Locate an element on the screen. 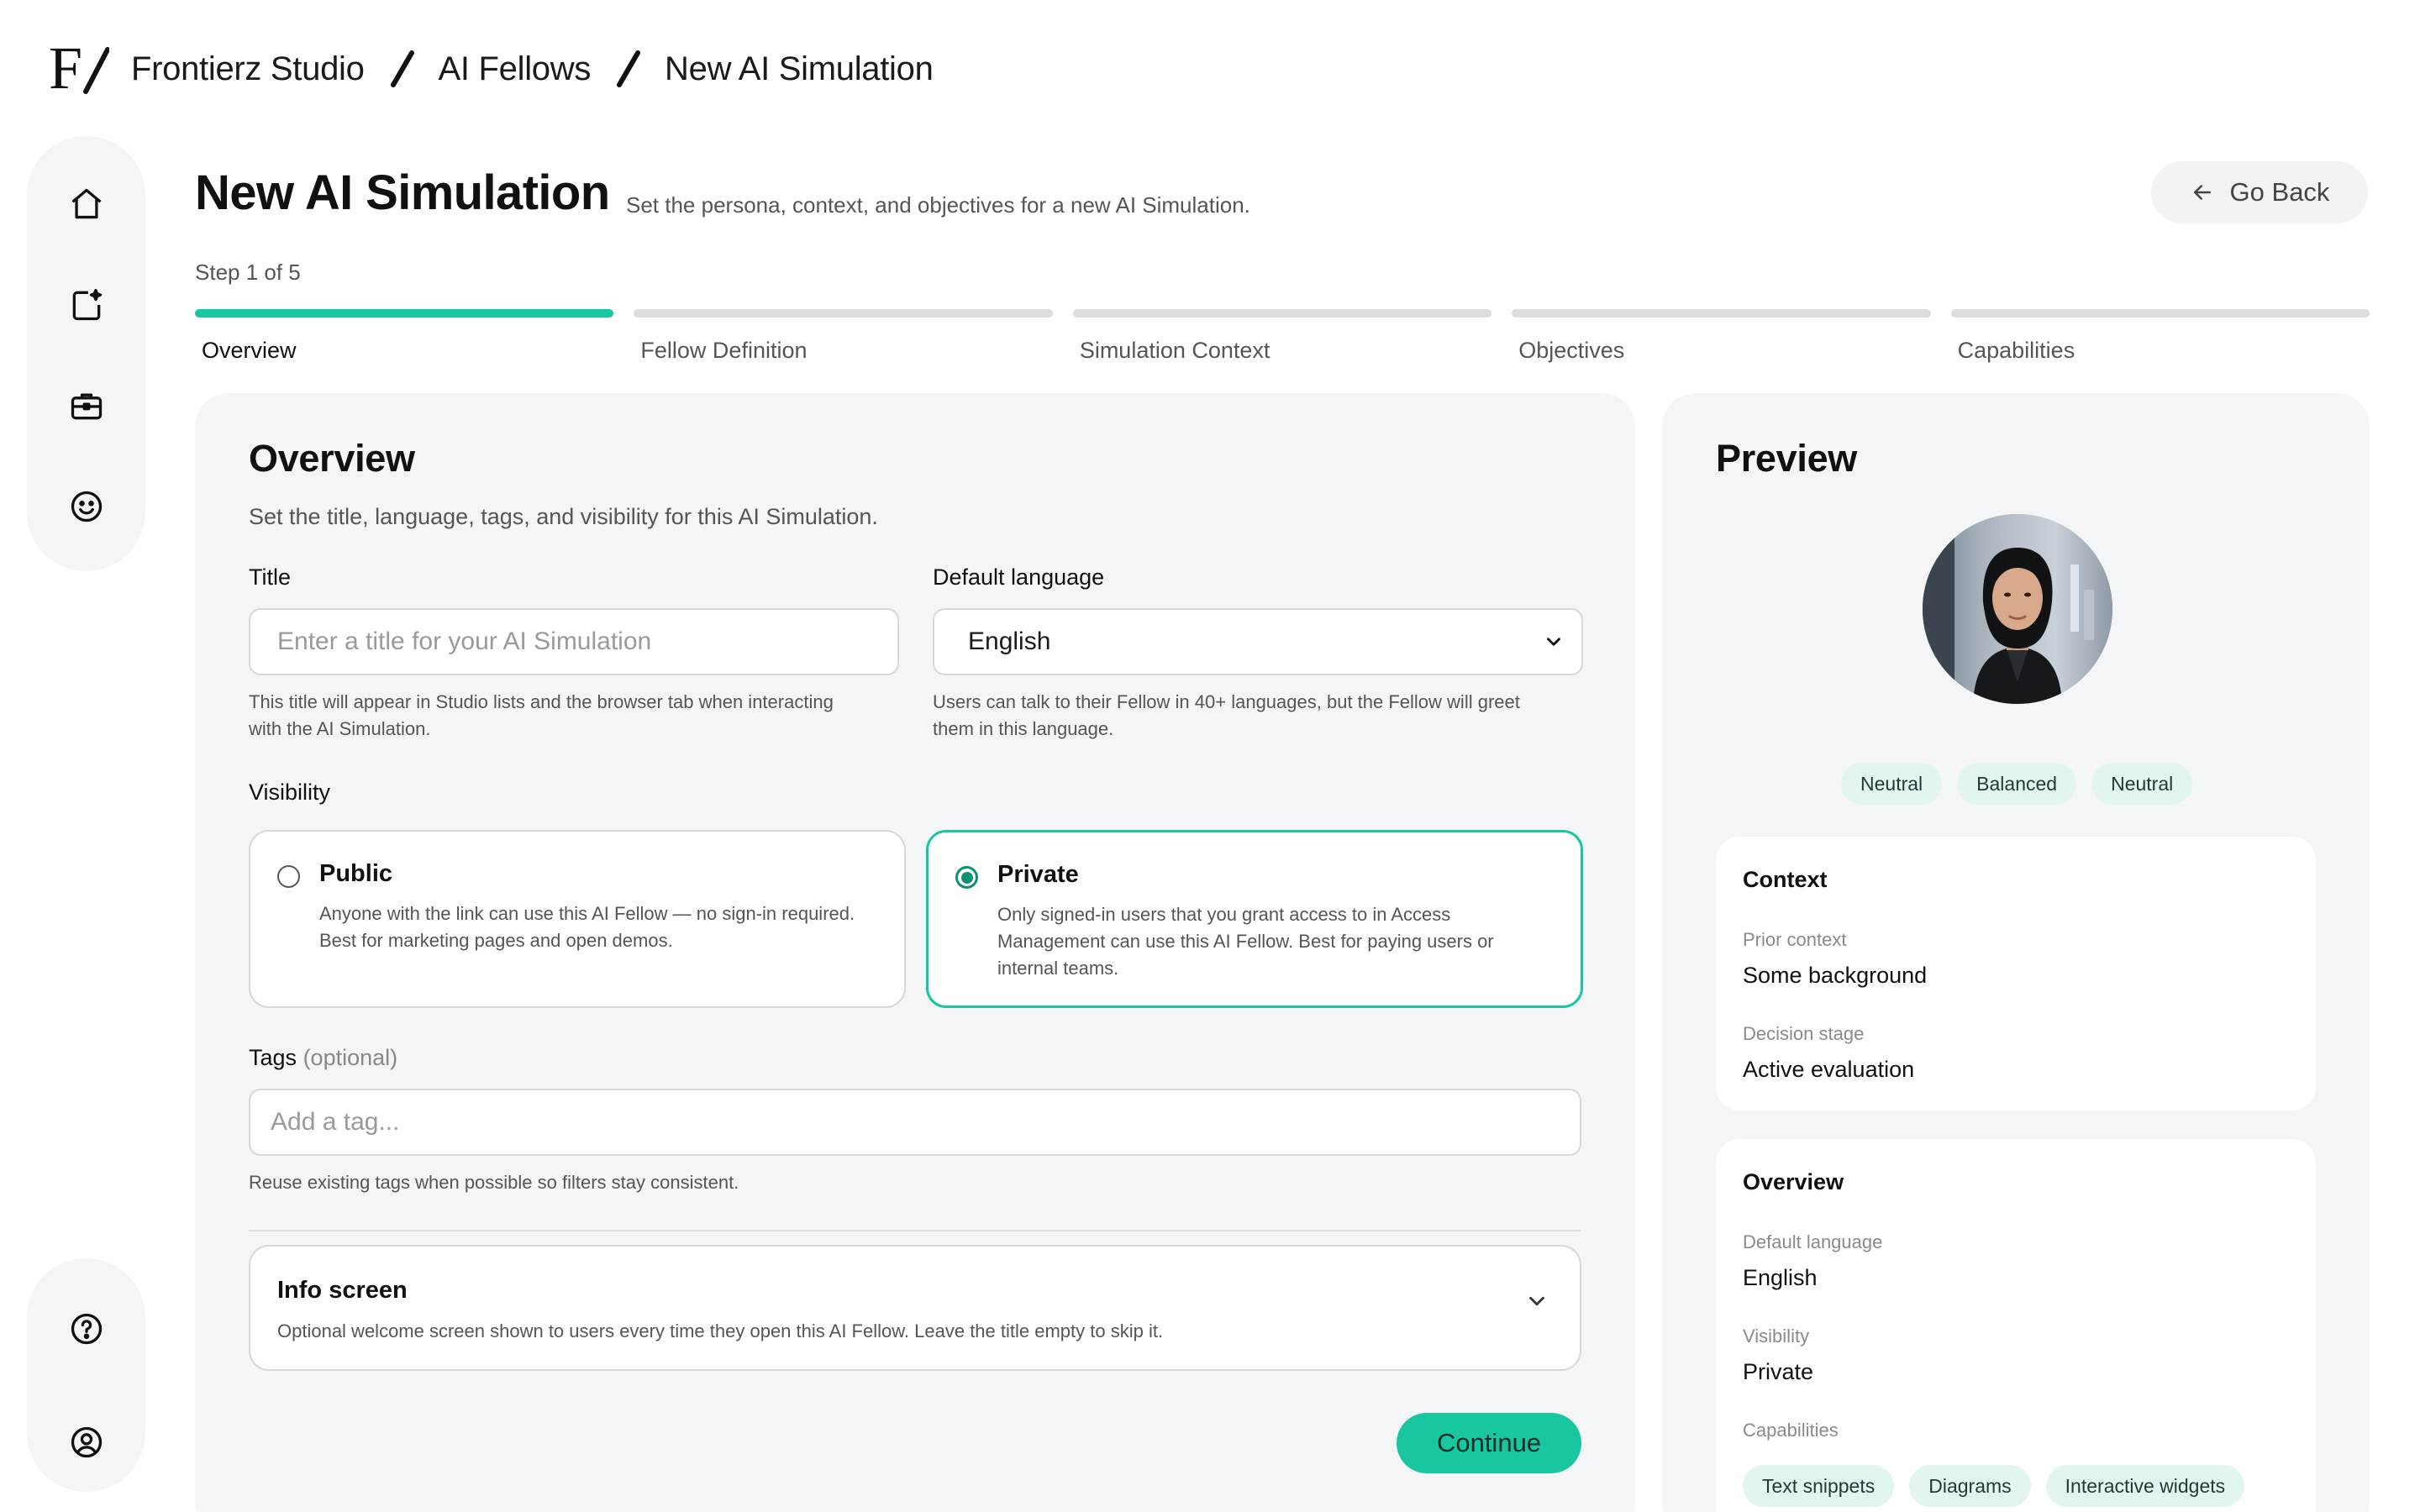 This screenshot has height=1512, width=2420. breadcrumb-current: New AI Simulation is located at coordinates (799, 68).